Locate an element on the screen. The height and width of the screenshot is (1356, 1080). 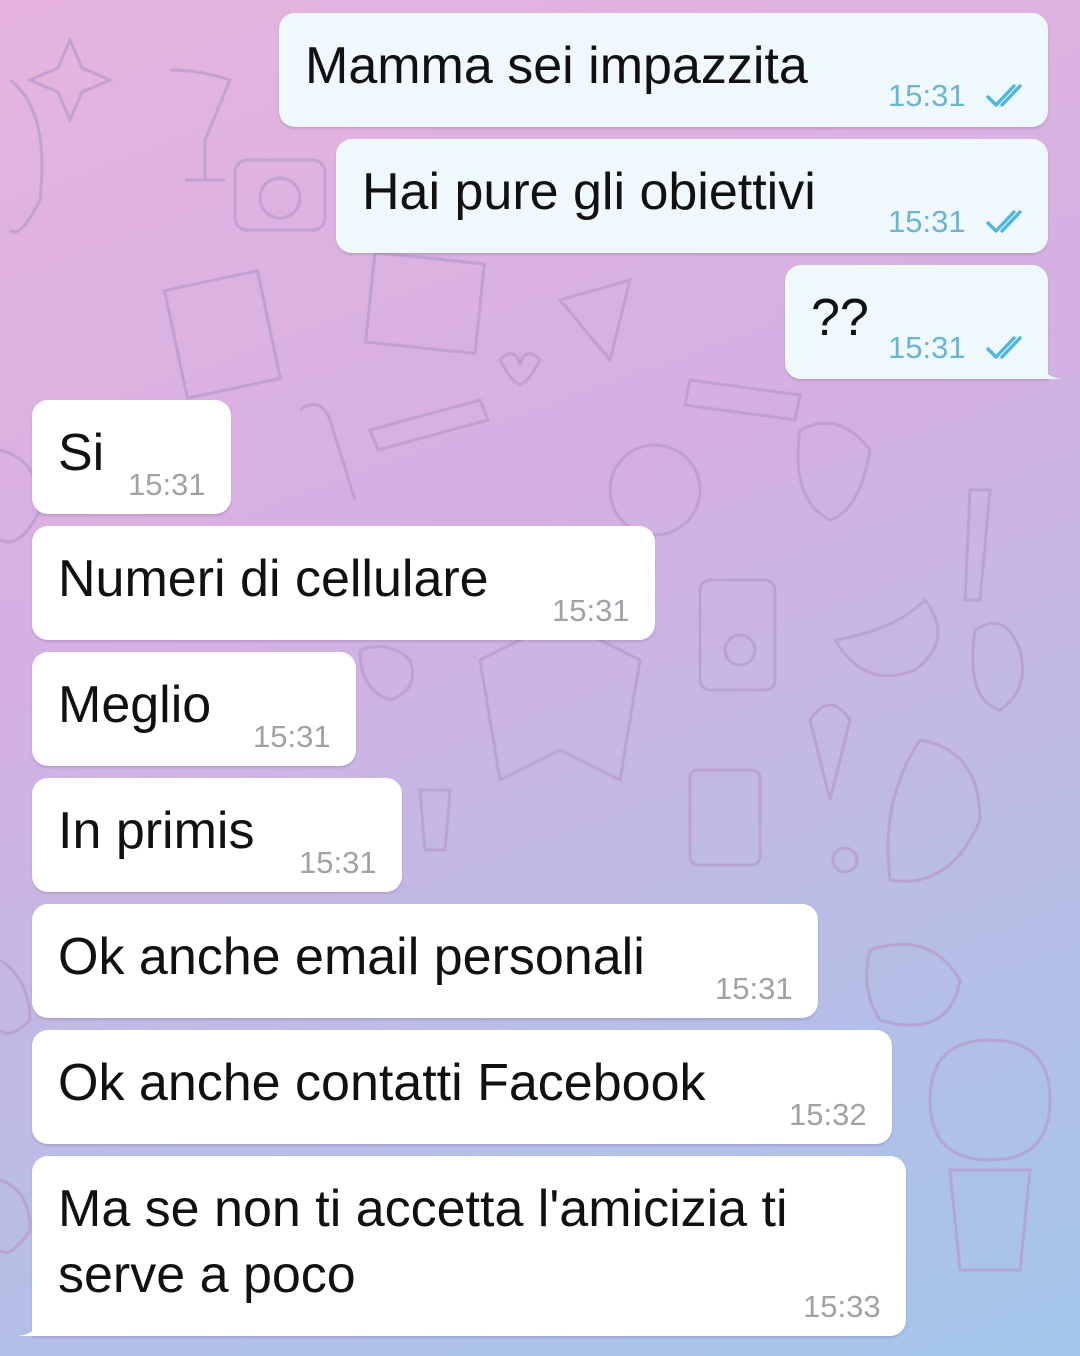
message-bubble: ?? 15:31 is located at coordinates (923, 322).